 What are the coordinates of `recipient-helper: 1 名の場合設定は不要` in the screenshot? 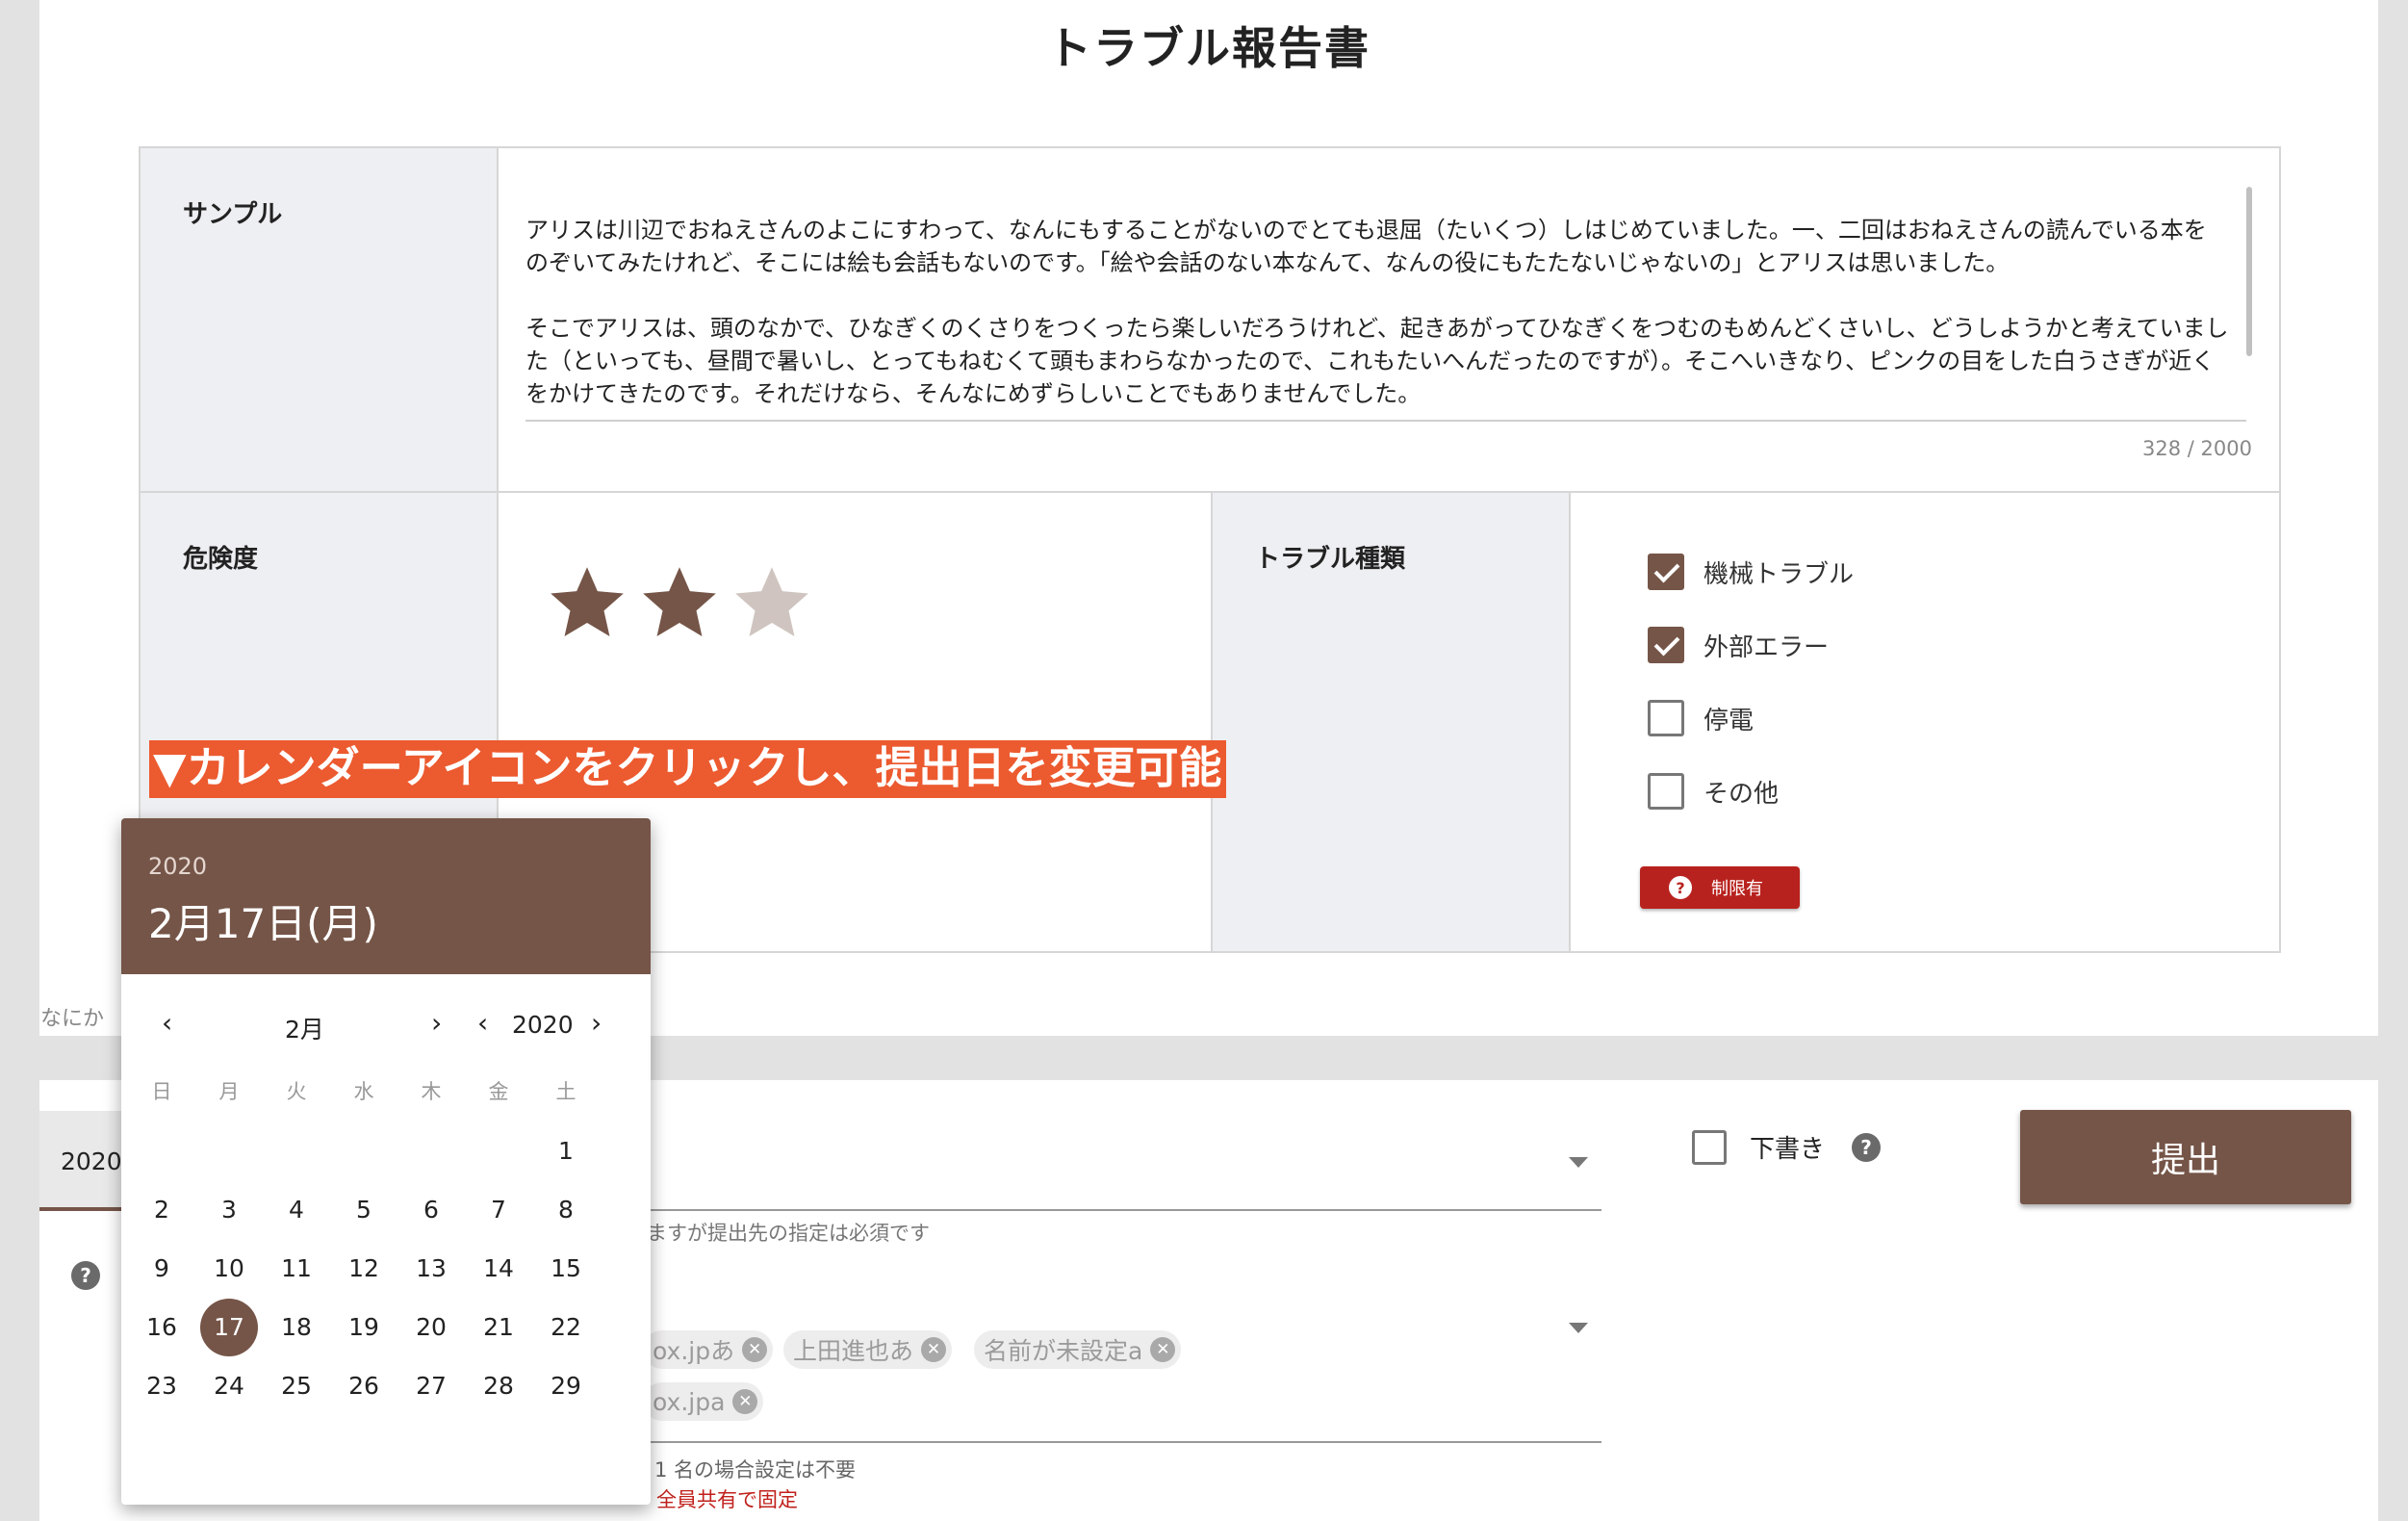 It's located at (755, 1470).